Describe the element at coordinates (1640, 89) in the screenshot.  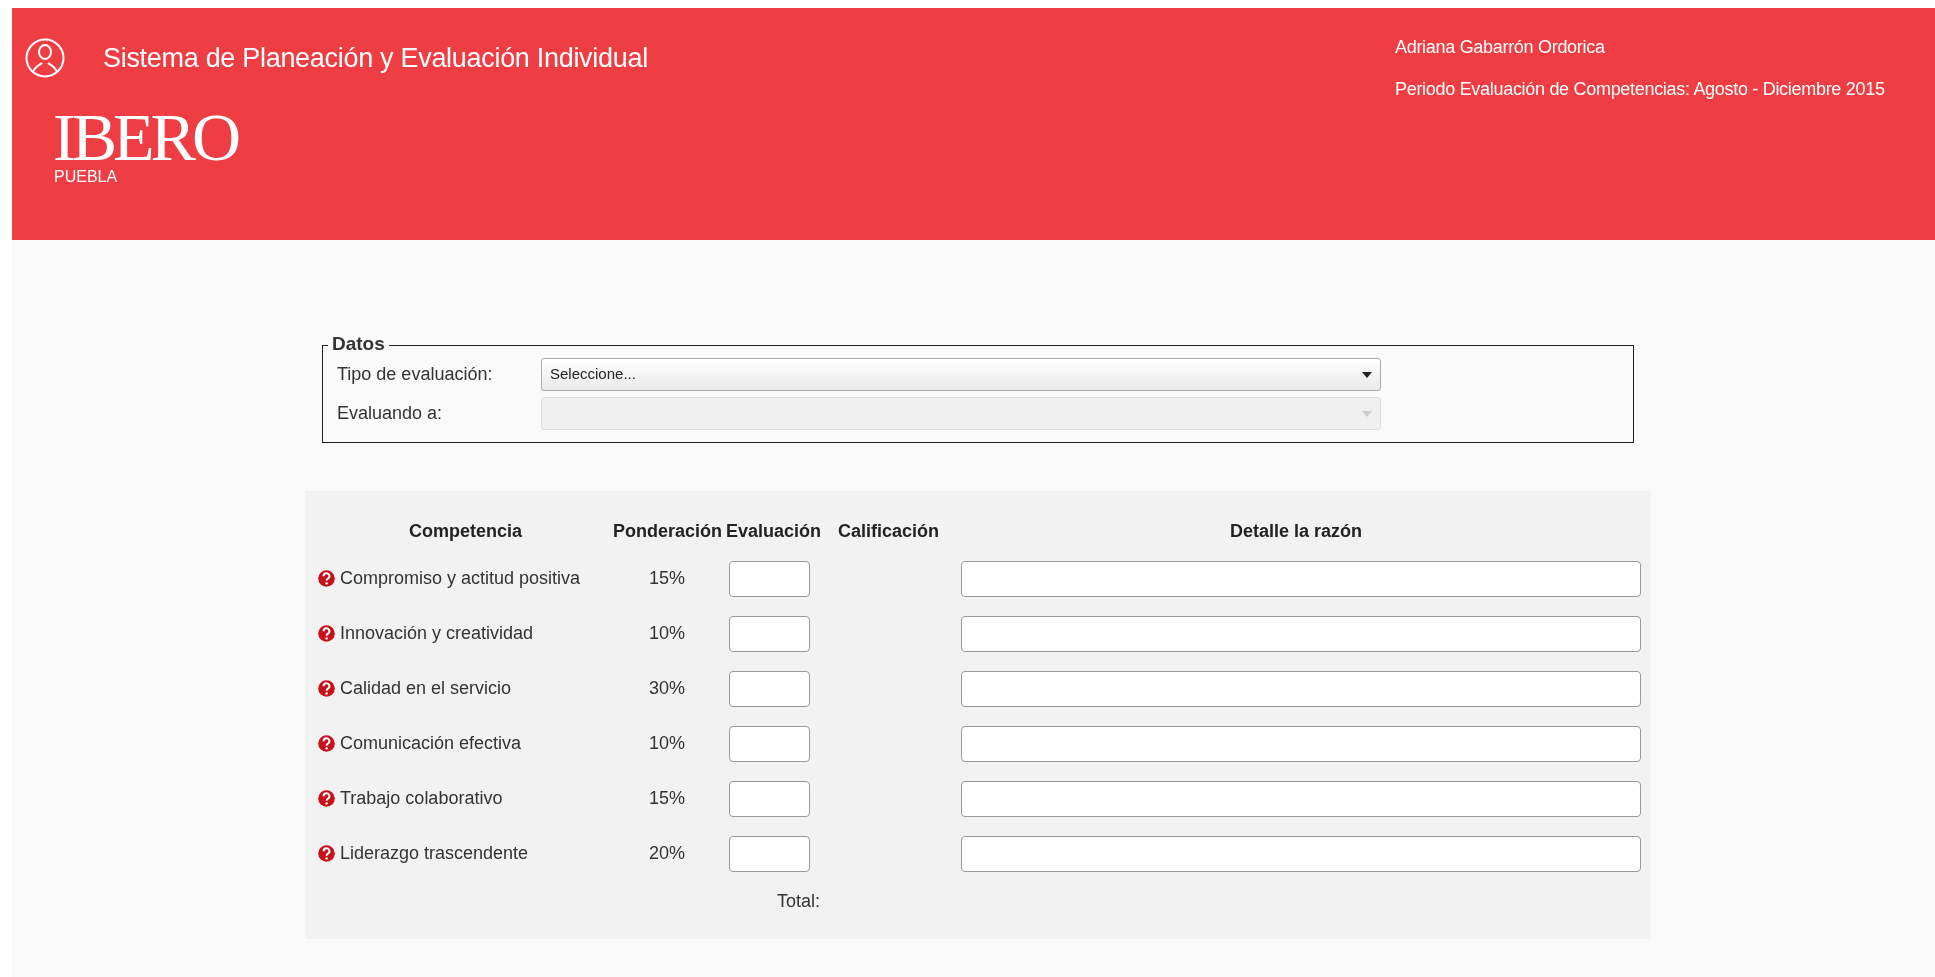
I see `evaluation-period: Periodo Evaluación de Competencias: Agosto - Diciembre 2015` at that location.